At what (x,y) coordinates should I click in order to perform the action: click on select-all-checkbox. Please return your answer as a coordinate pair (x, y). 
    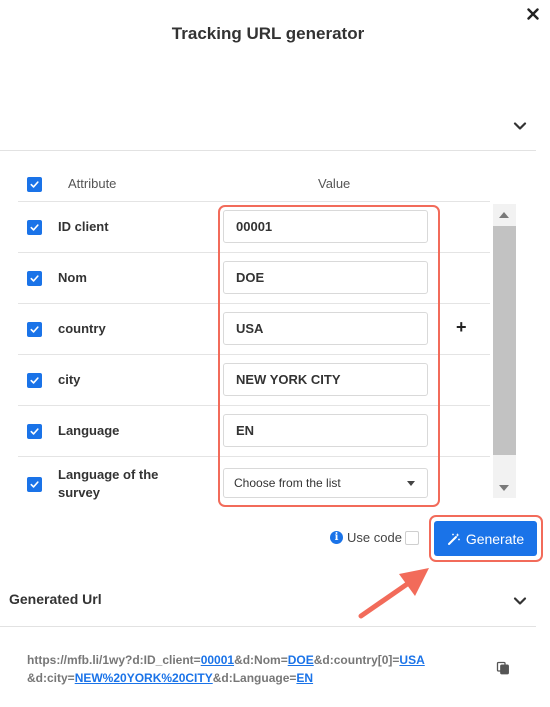
    Looking at the image, I should click on (34, 184).